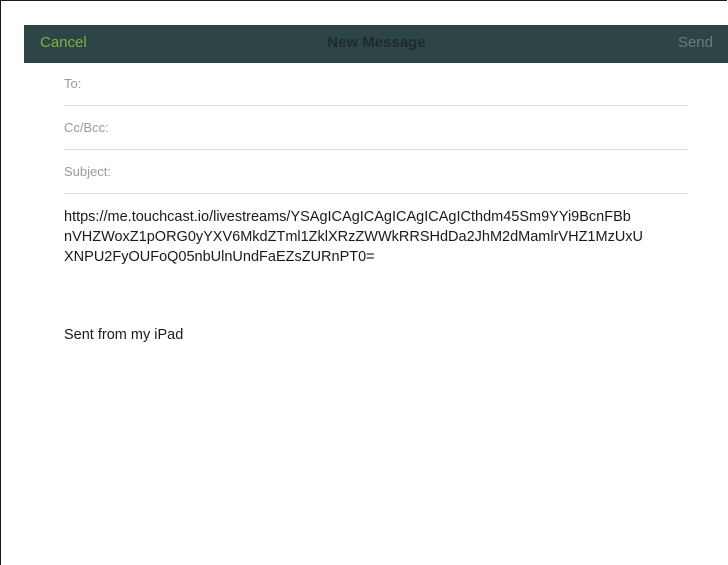  What do you see at coordinates (73, 83) in the screenshot?
I see `to-label: To:` at bounding box center [73, 83].